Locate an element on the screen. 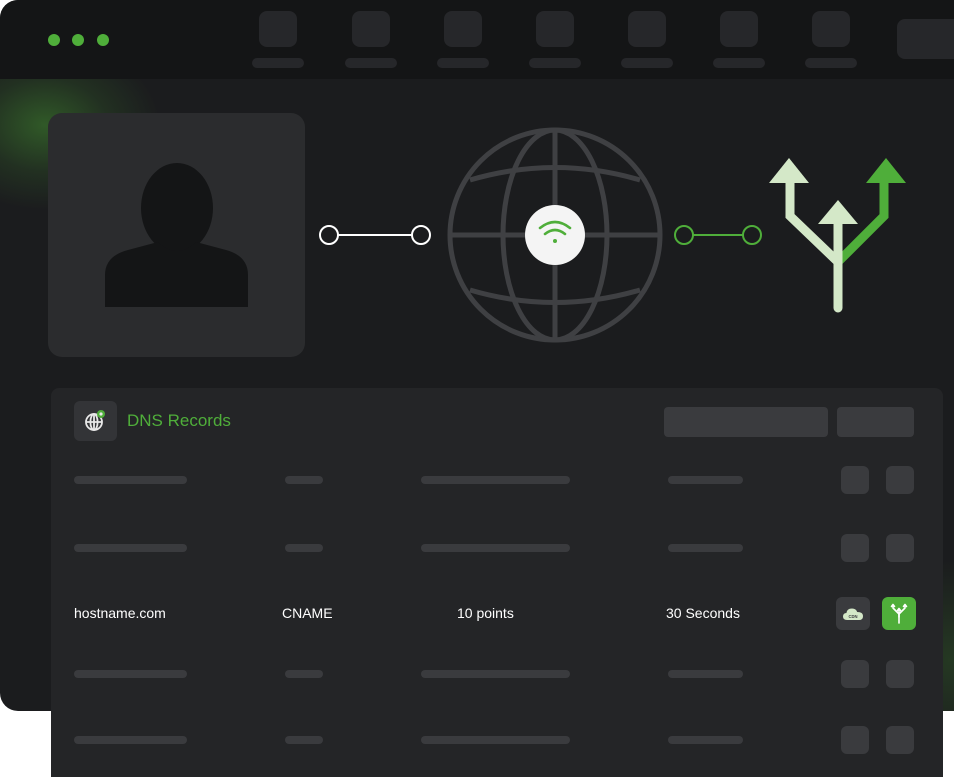  user-silhouette-icon is located at coordinates (176, 235).